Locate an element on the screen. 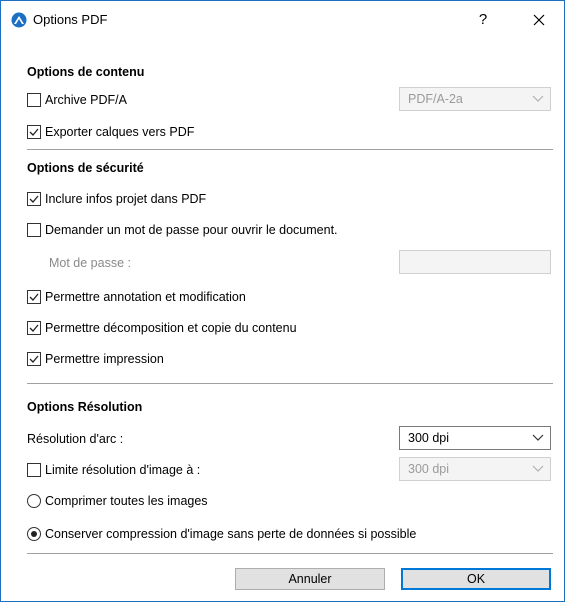 The width and height of the screenshot is (565, 602). allow-copy-checkbox is located at coordinates (34, 328).